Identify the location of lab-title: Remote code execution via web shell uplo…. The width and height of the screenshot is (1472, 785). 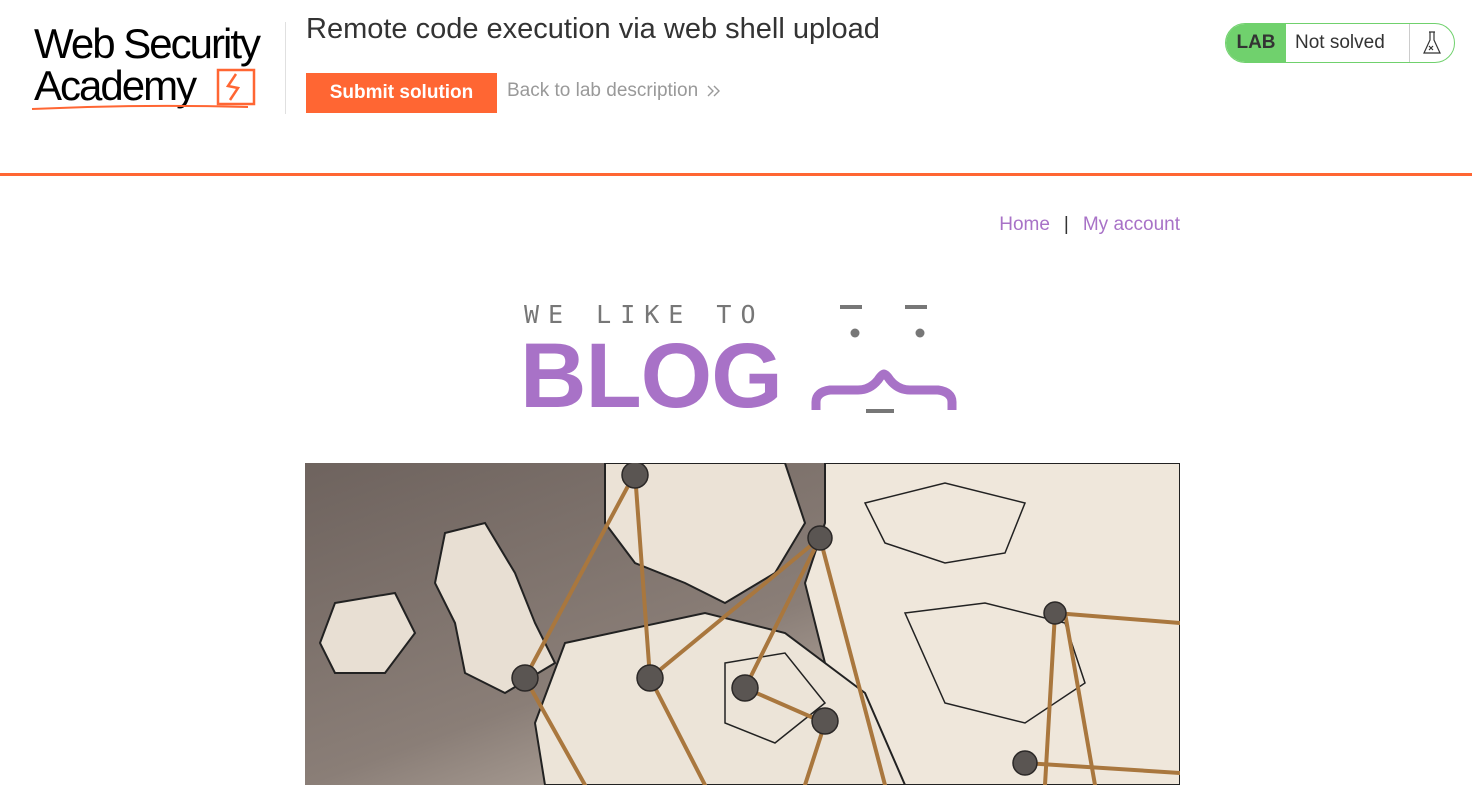
(593, 29).